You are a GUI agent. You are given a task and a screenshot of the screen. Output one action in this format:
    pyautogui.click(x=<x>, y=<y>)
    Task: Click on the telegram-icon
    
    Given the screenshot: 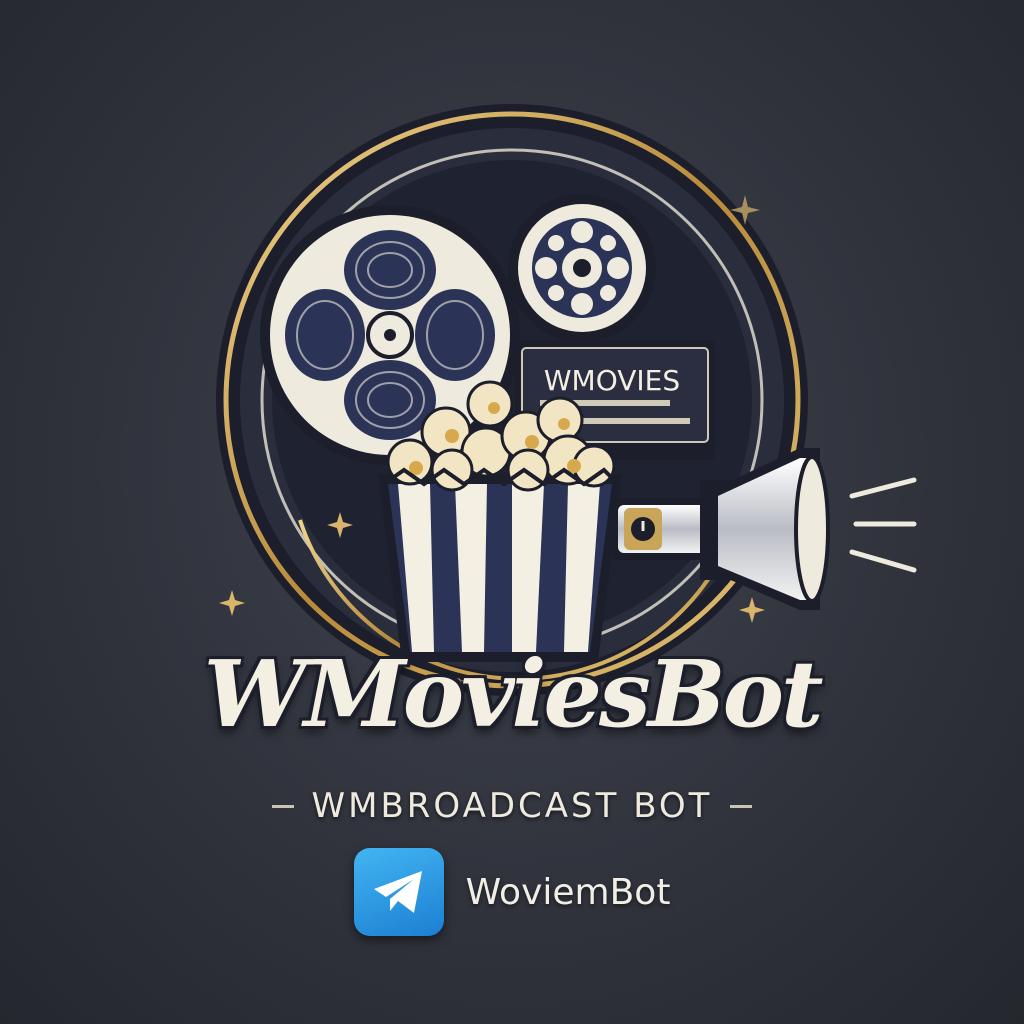 What is the action you would take?
    pyautogui.click(x=398, y=892)
    